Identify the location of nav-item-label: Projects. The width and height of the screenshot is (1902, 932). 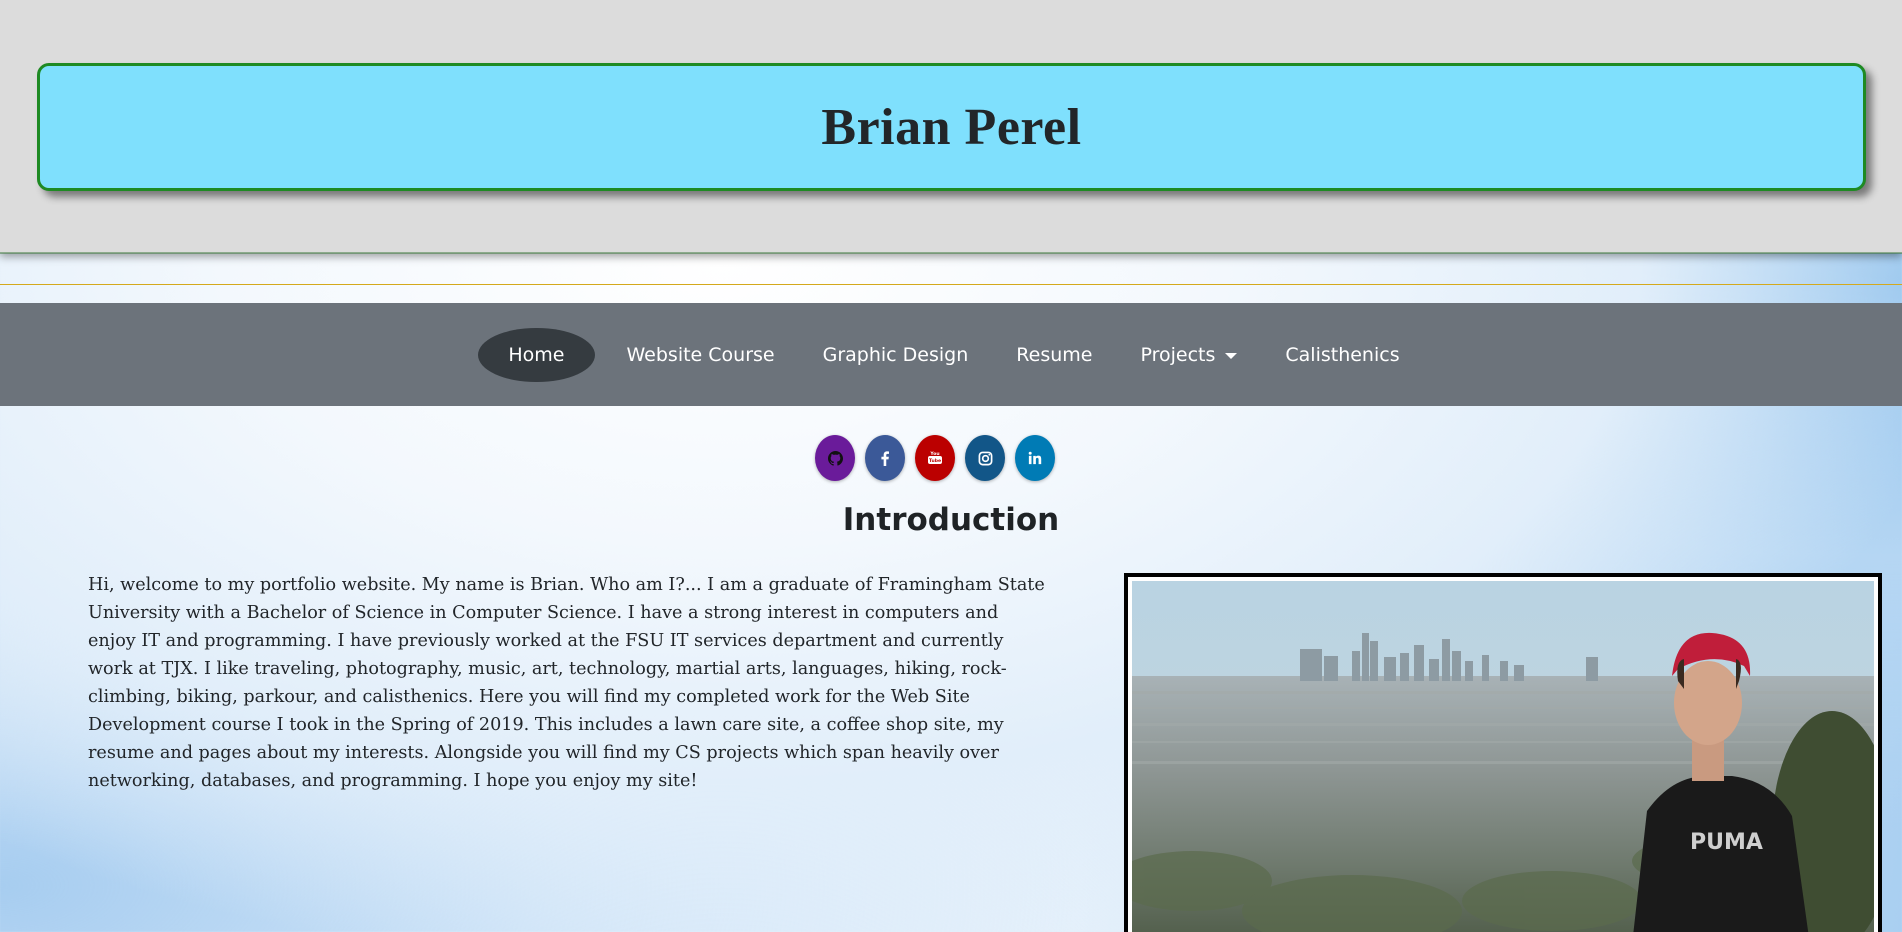
(1178, 354).